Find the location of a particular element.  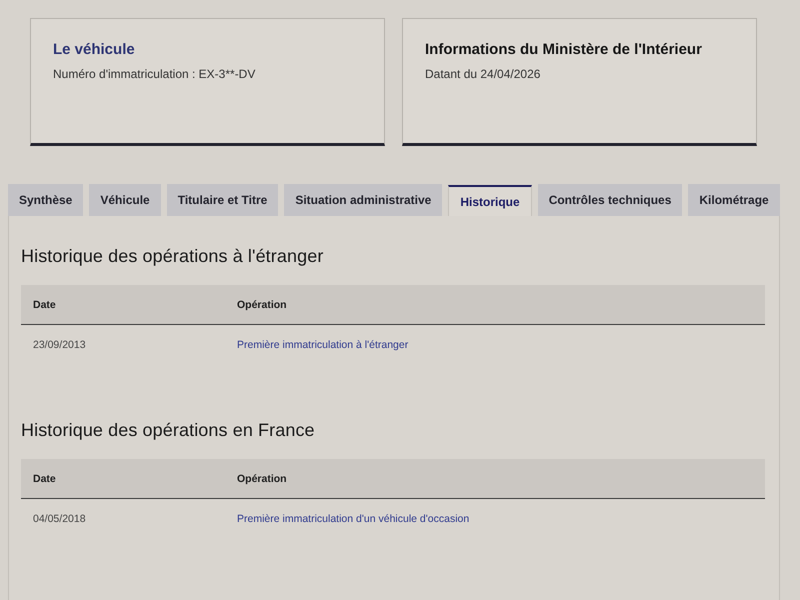

card-title: Informations du Ministère de l'Intérieur is located at coordinates (564, 49).